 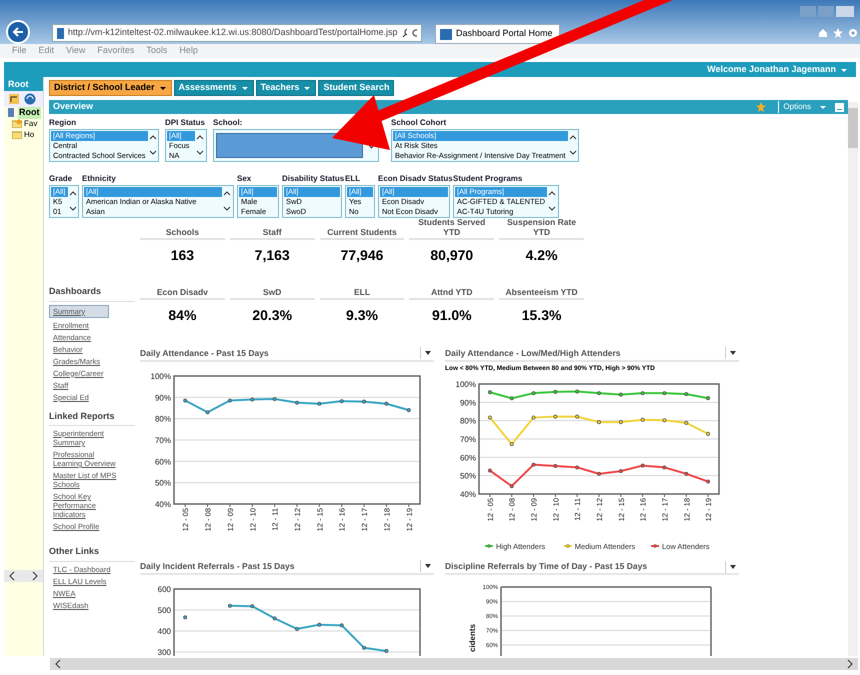 What do you see at coordinates (272, 315) in the screenshot?
I see `stat-value: 20.3%` at bounding box center [272, 315].